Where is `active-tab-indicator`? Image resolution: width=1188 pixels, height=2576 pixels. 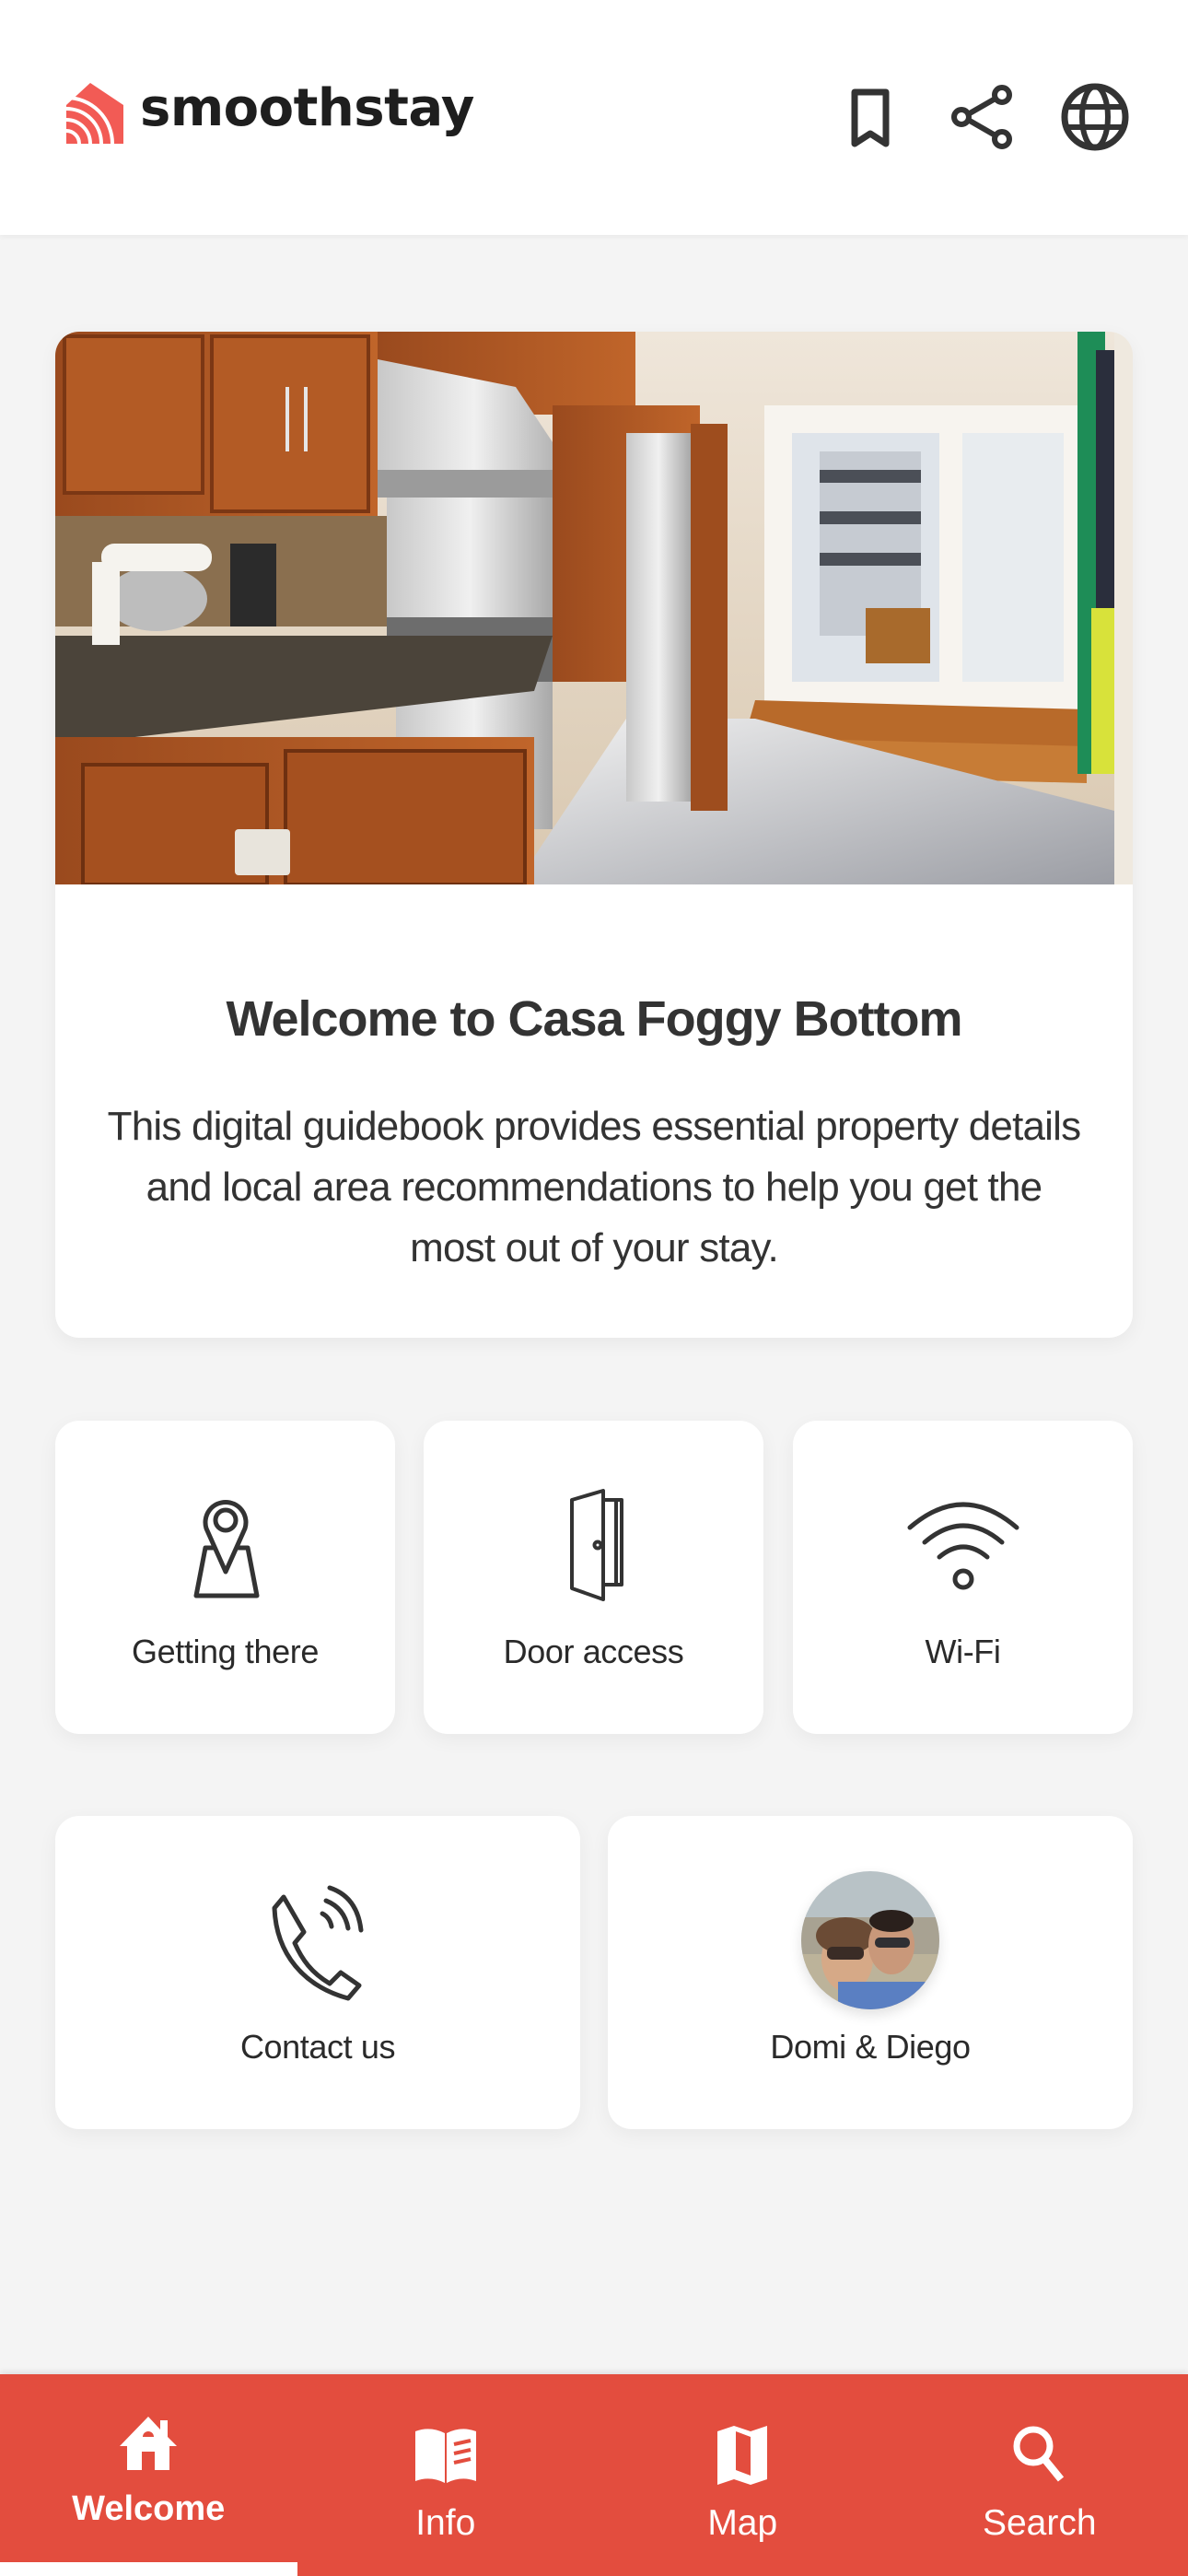
active-tab-indicator is located at coordinates (148, 2569).